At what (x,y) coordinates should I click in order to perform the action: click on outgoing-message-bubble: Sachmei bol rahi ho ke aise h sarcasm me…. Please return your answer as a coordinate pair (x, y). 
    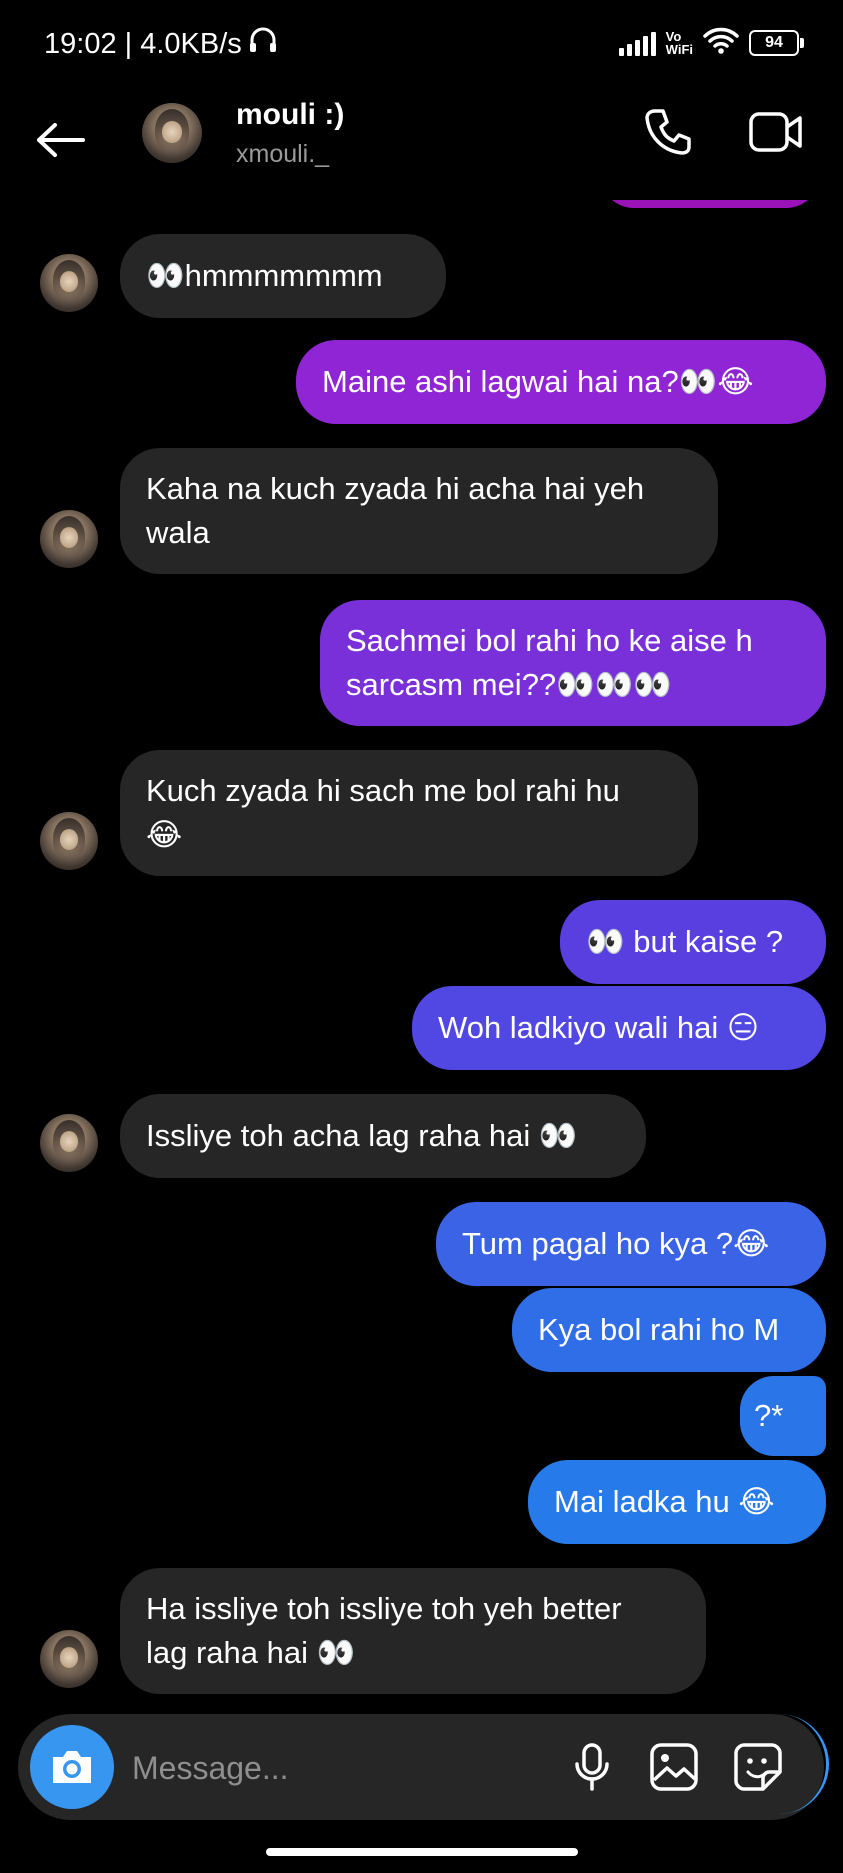
    Looking at the image, I should click on (573, 663).